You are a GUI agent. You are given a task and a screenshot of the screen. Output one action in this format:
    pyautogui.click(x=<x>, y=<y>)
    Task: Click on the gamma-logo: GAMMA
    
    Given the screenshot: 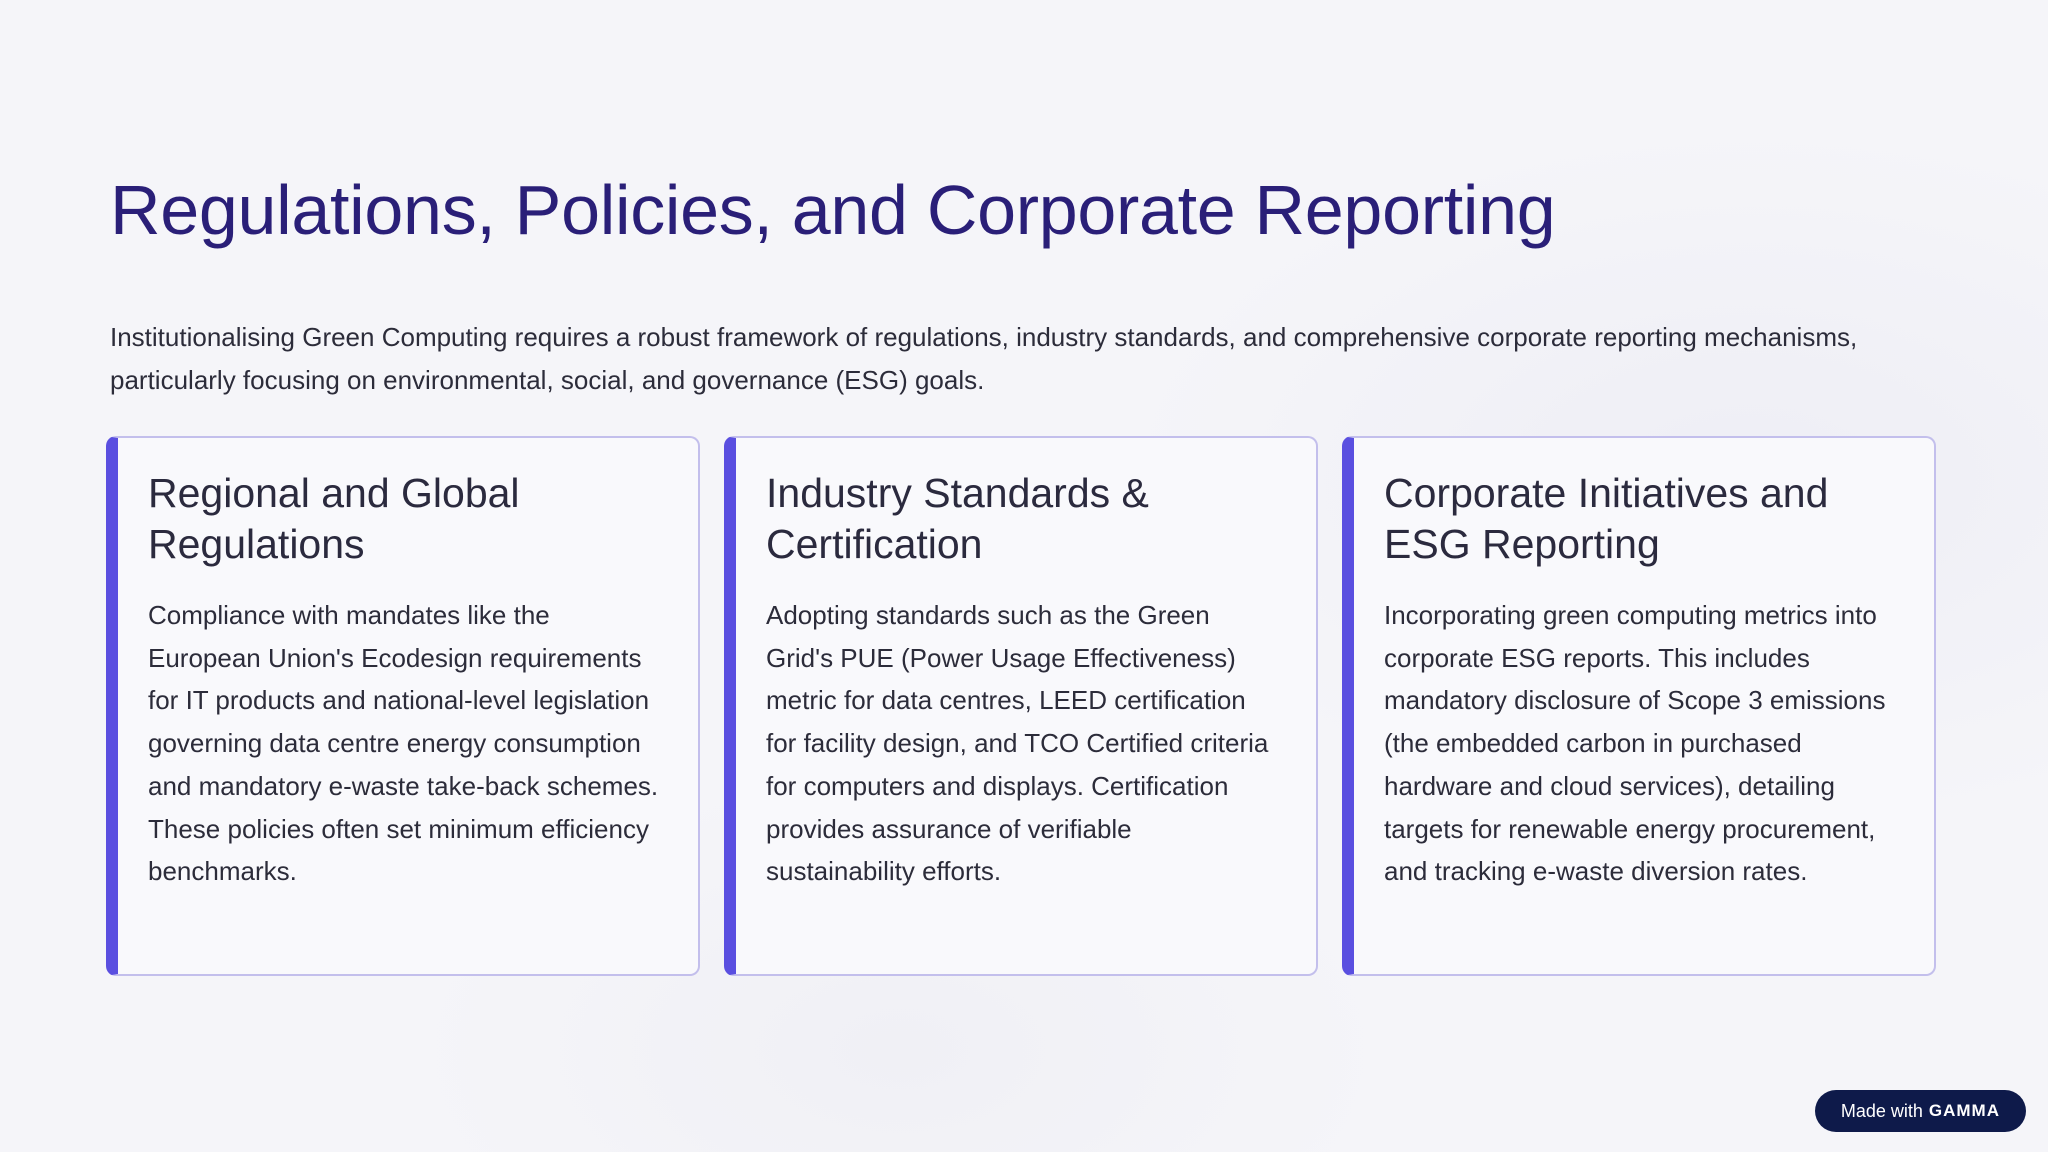 What is the action you would take?
    pyautogui.click(x=1964, y=1110)
    